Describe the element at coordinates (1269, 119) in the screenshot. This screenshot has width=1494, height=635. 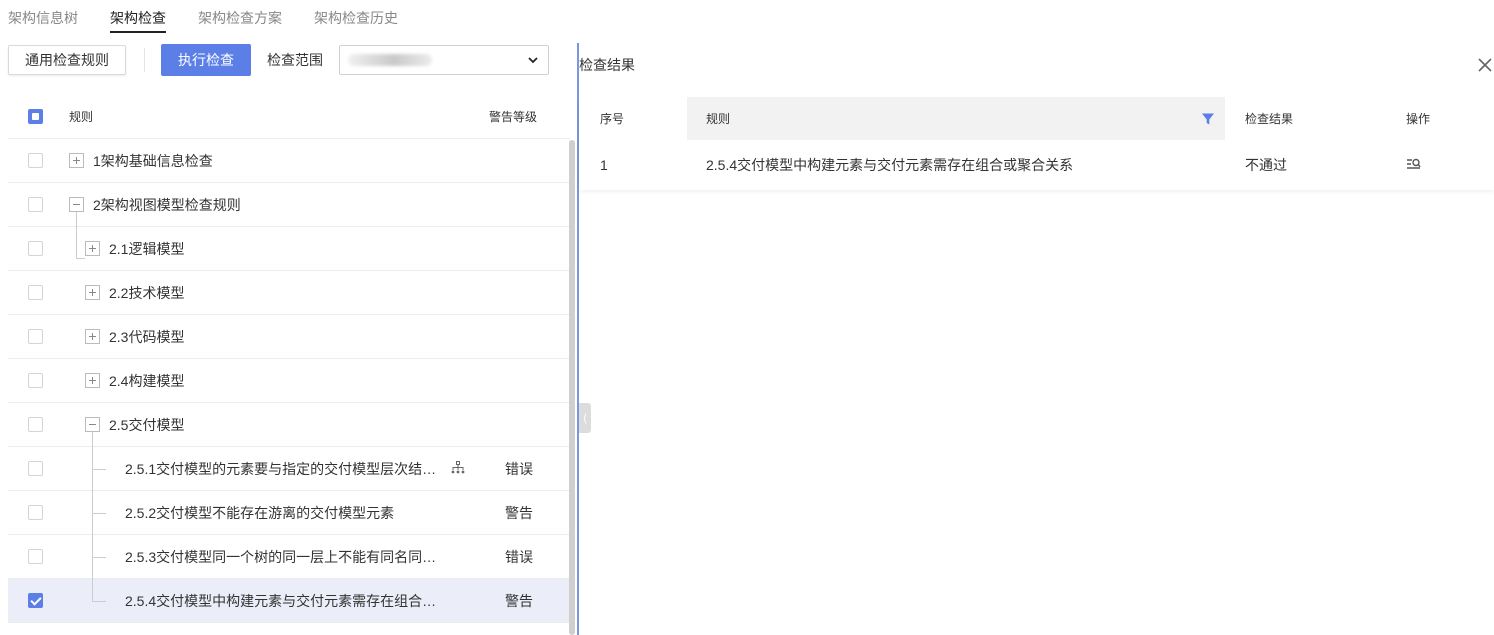
I see `result-column-header: 检查结果` at that location.